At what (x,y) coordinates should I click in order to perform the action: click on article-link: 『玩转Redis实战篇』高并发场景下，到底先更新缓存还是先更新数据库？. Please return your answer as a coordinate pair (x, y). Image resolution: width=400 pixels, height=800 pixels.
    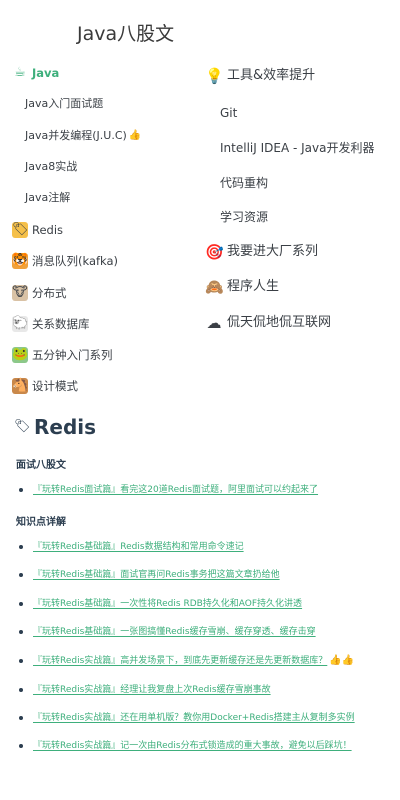
    Looking at the image, I should click on (180, 661).